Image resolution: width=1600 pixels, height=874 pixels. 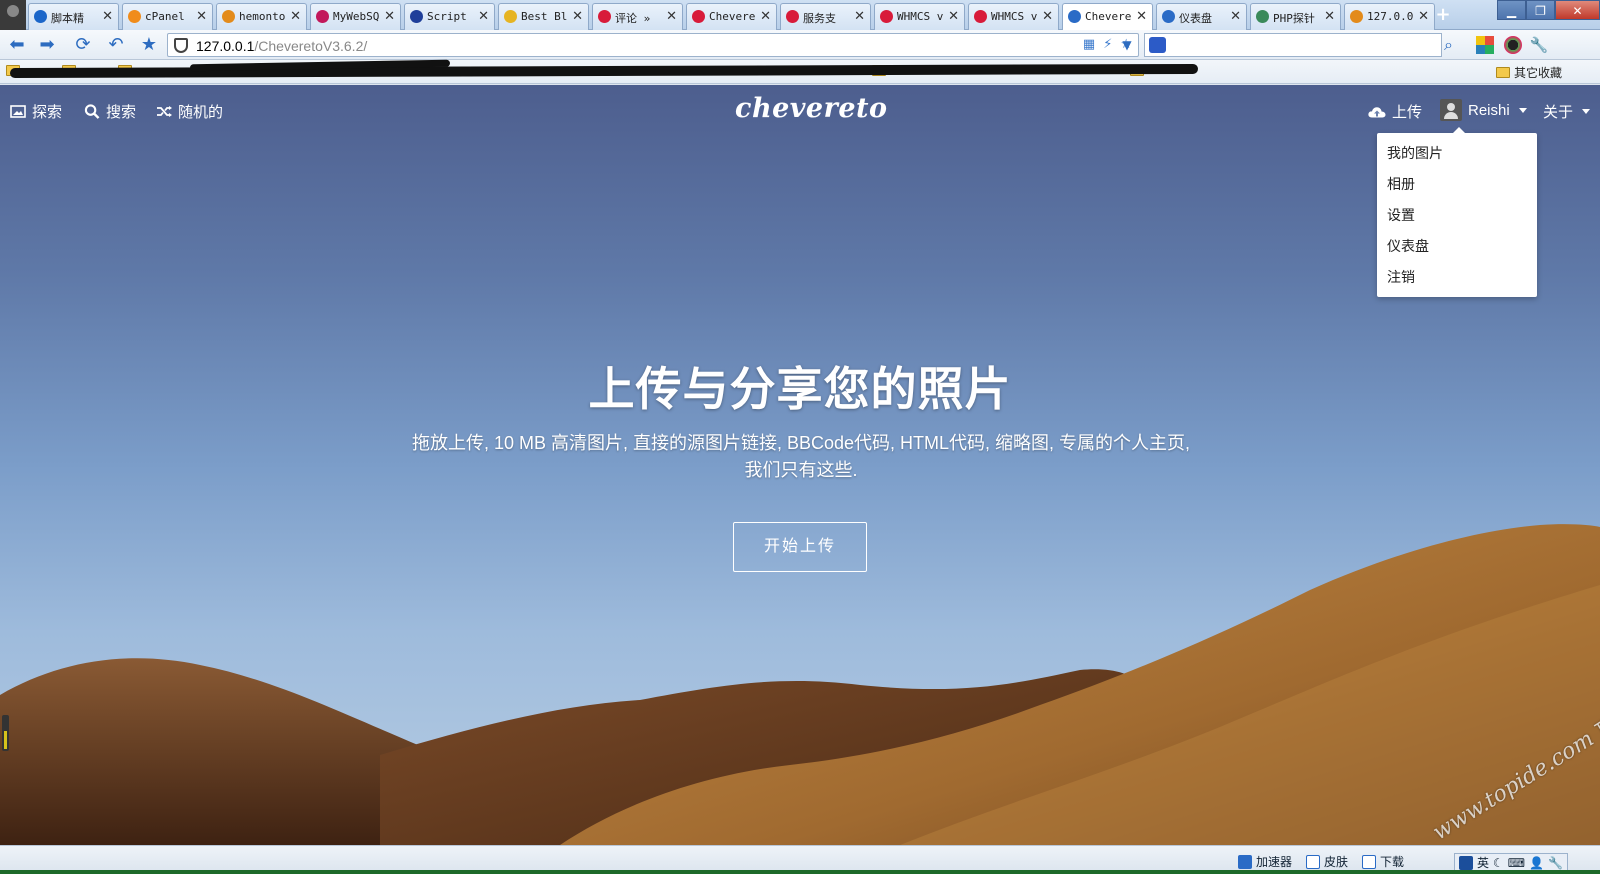 I want to click on browser-tab: 脚本精 ✕, so click(x=73, y=16).